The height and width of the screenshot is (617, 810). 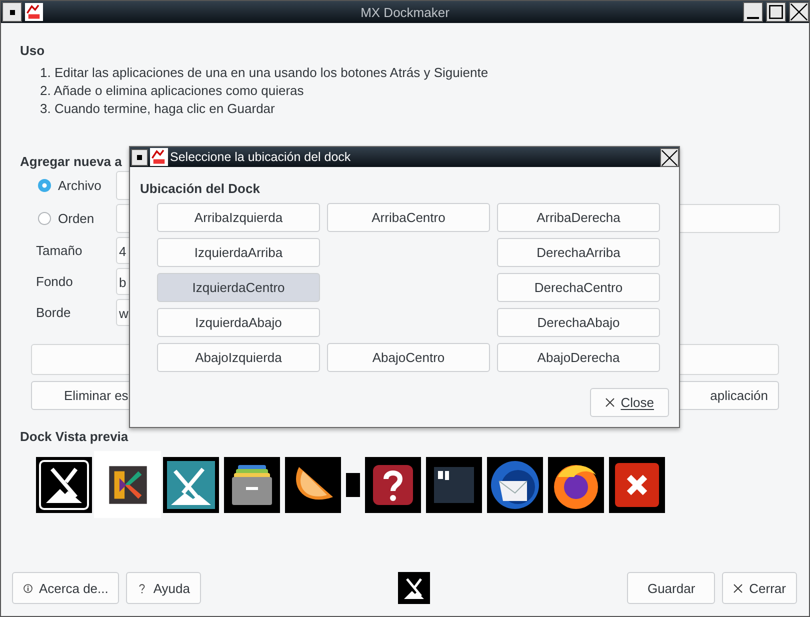 I want to click on position-button: AbajoIzquierda, so click(x=238, y=357).